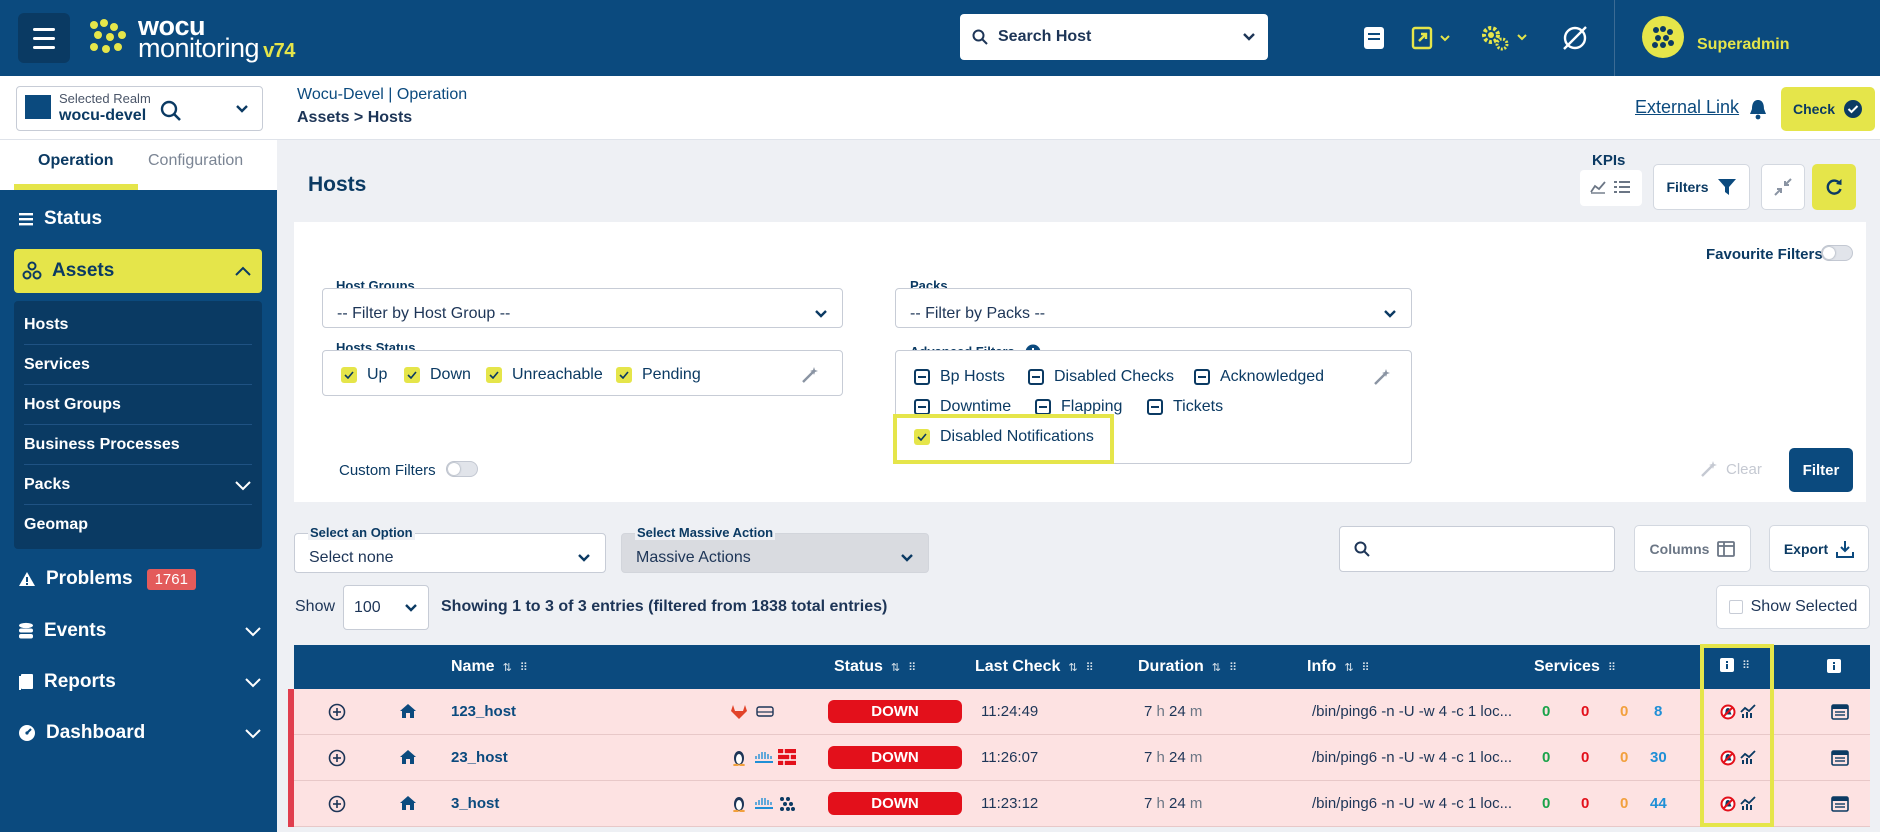 The width and height of the screenshot is (1880, 832). Describe the element at coordinates (1658, 711) in the screenshot. I see `services-total-count: 8` at that location.